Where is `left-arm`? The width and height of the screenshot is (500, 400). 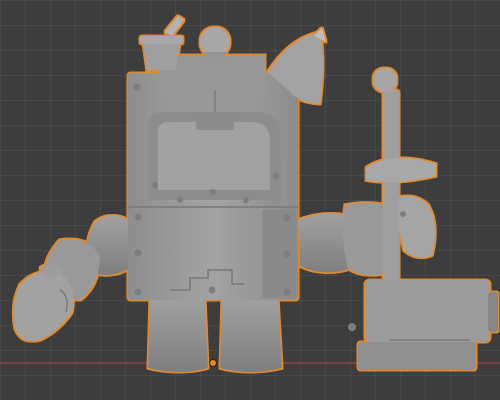
left-arm is located at coordinates (71, 278).